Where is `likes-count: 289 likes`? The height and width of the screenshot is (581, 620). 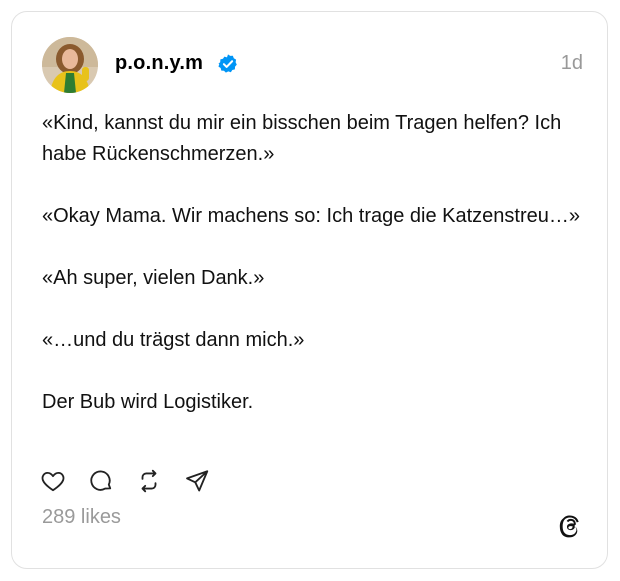
likes-count: 289 likes is located at coordinates (81, 517).